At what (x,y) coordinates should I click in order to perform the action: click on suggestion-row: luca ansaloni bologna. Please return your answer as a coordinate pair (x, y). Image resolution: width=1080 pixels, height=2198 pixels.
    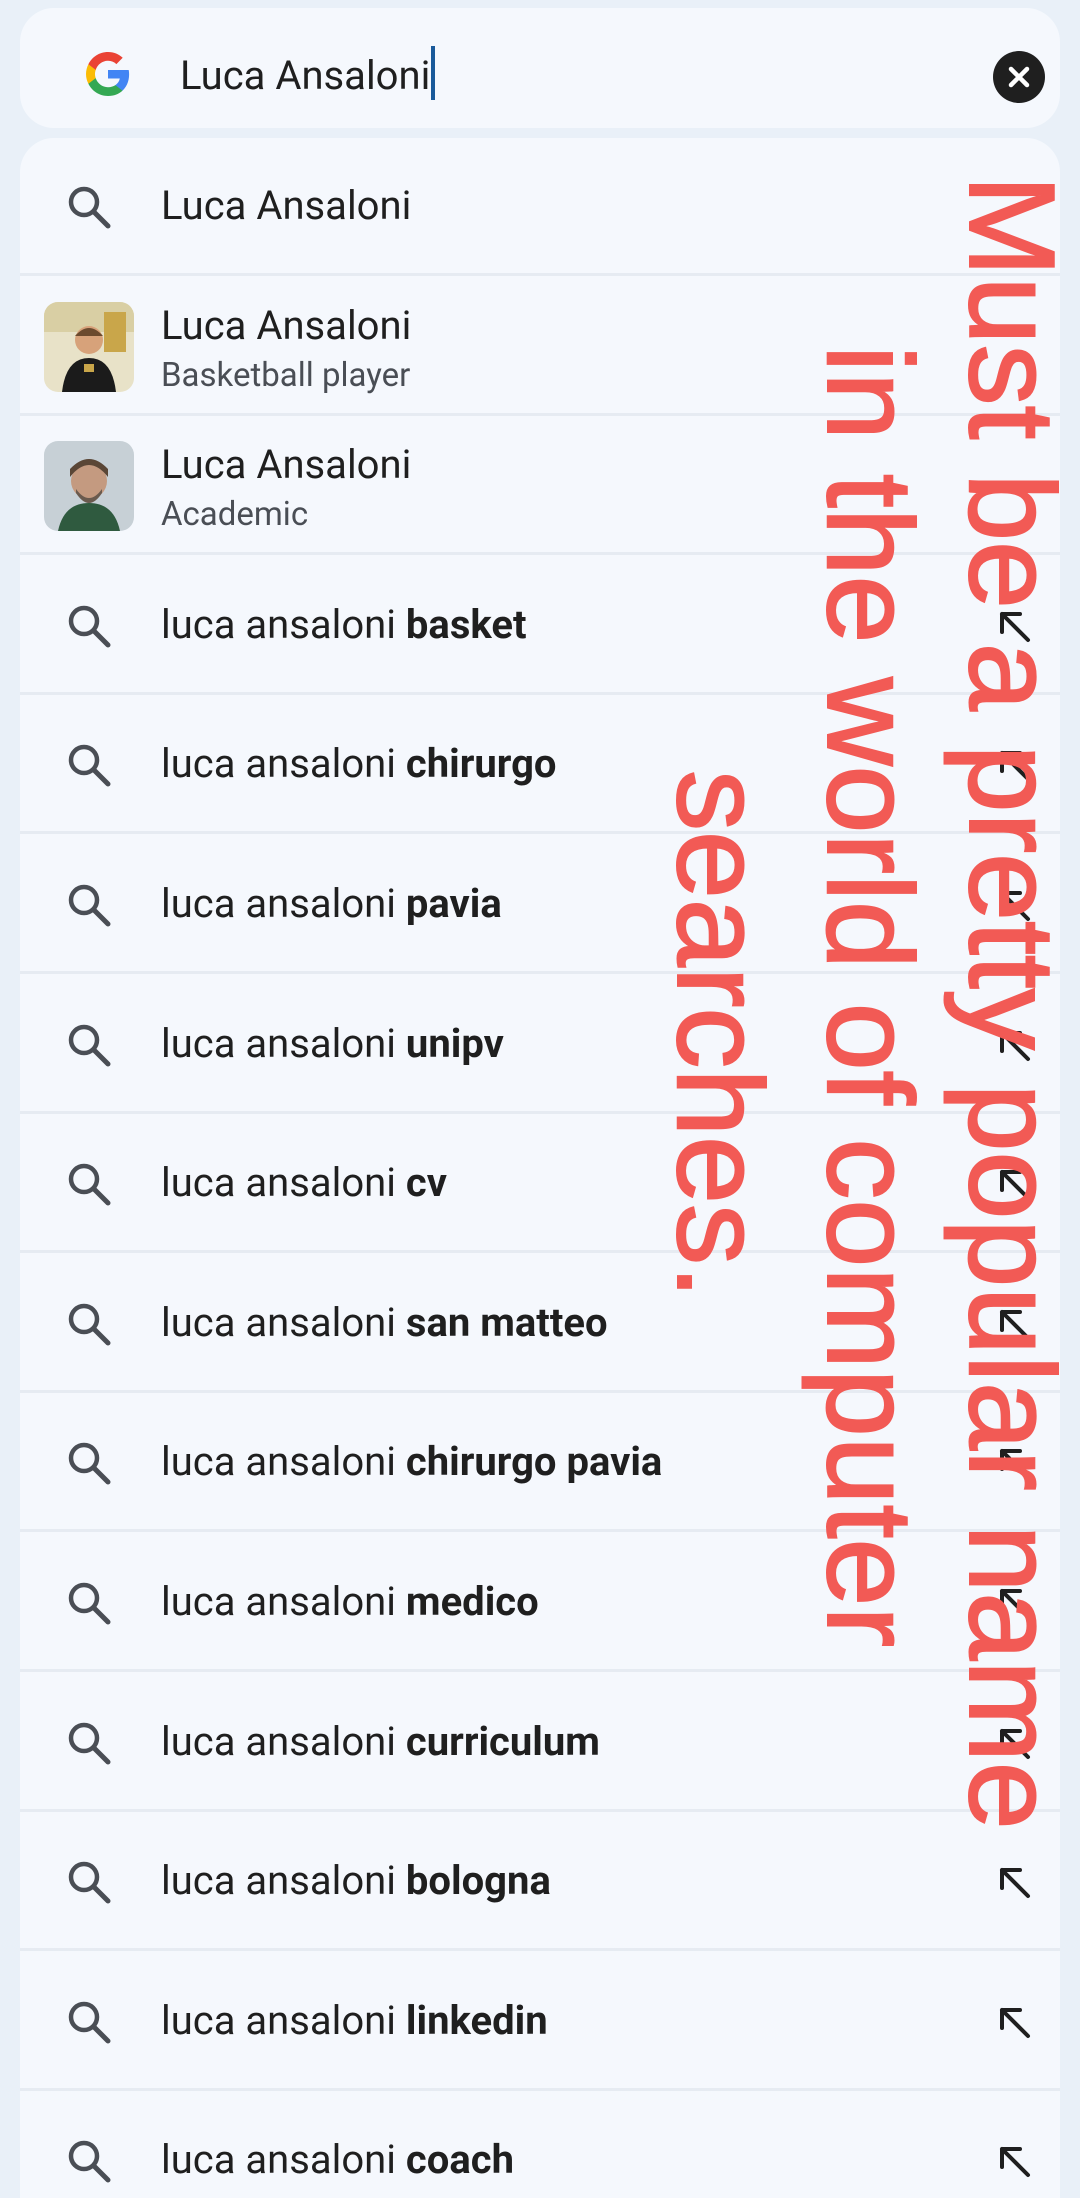
    Looking at the image, I should click on (540, 1882).